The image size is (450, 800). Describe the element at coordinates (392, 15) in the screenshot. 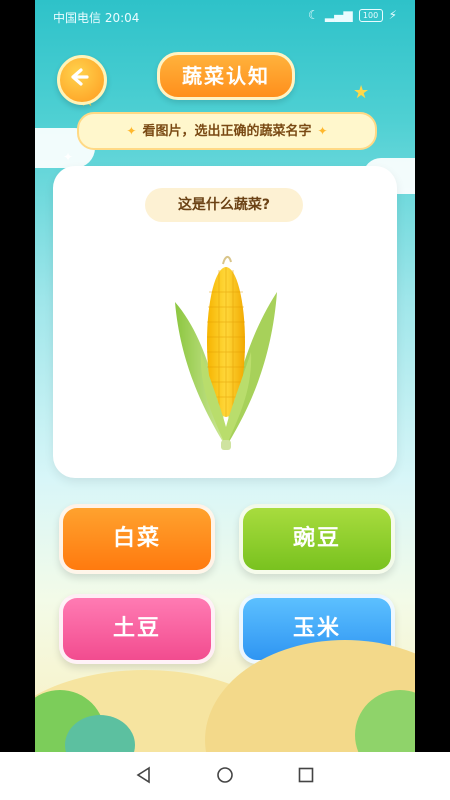

I see `charging-icon: ⚡` at that location.